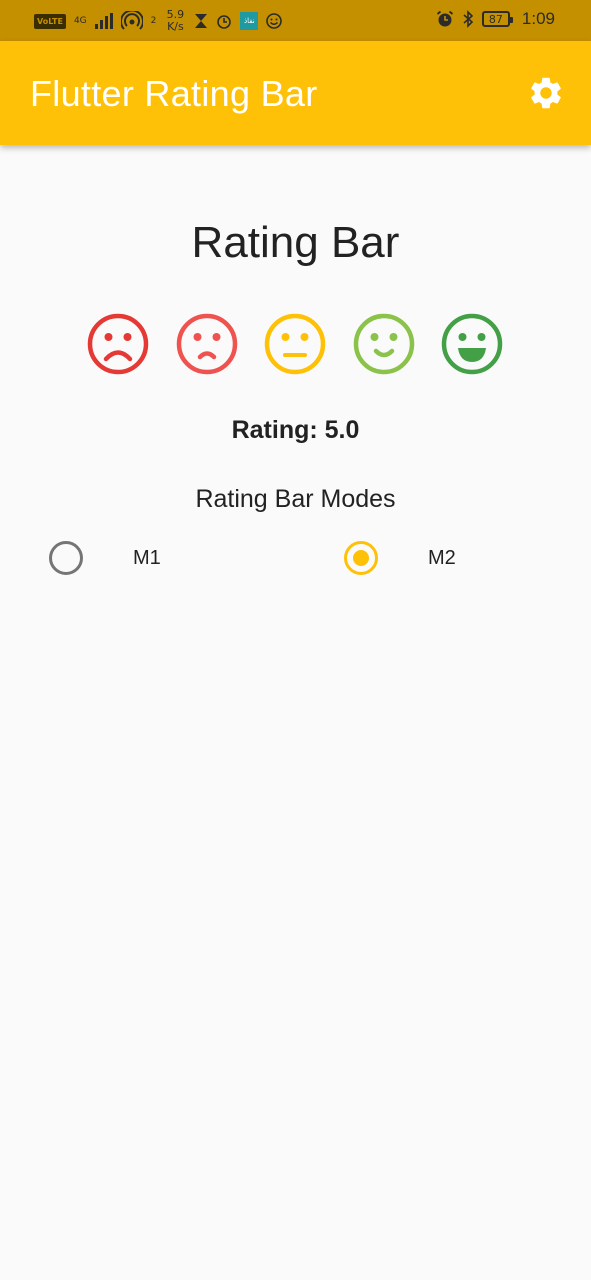 The image size is (591, 1280). I want to click on battery-icon: 87, so click(497, 19).